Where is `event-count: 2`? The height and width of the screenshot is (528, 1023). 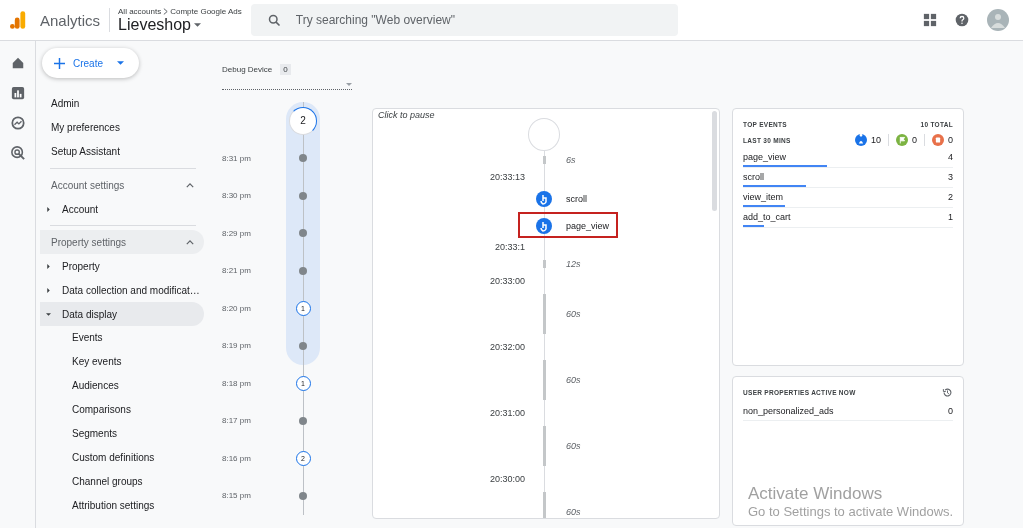
event-count: 2 is located at coordinates (950, 197).